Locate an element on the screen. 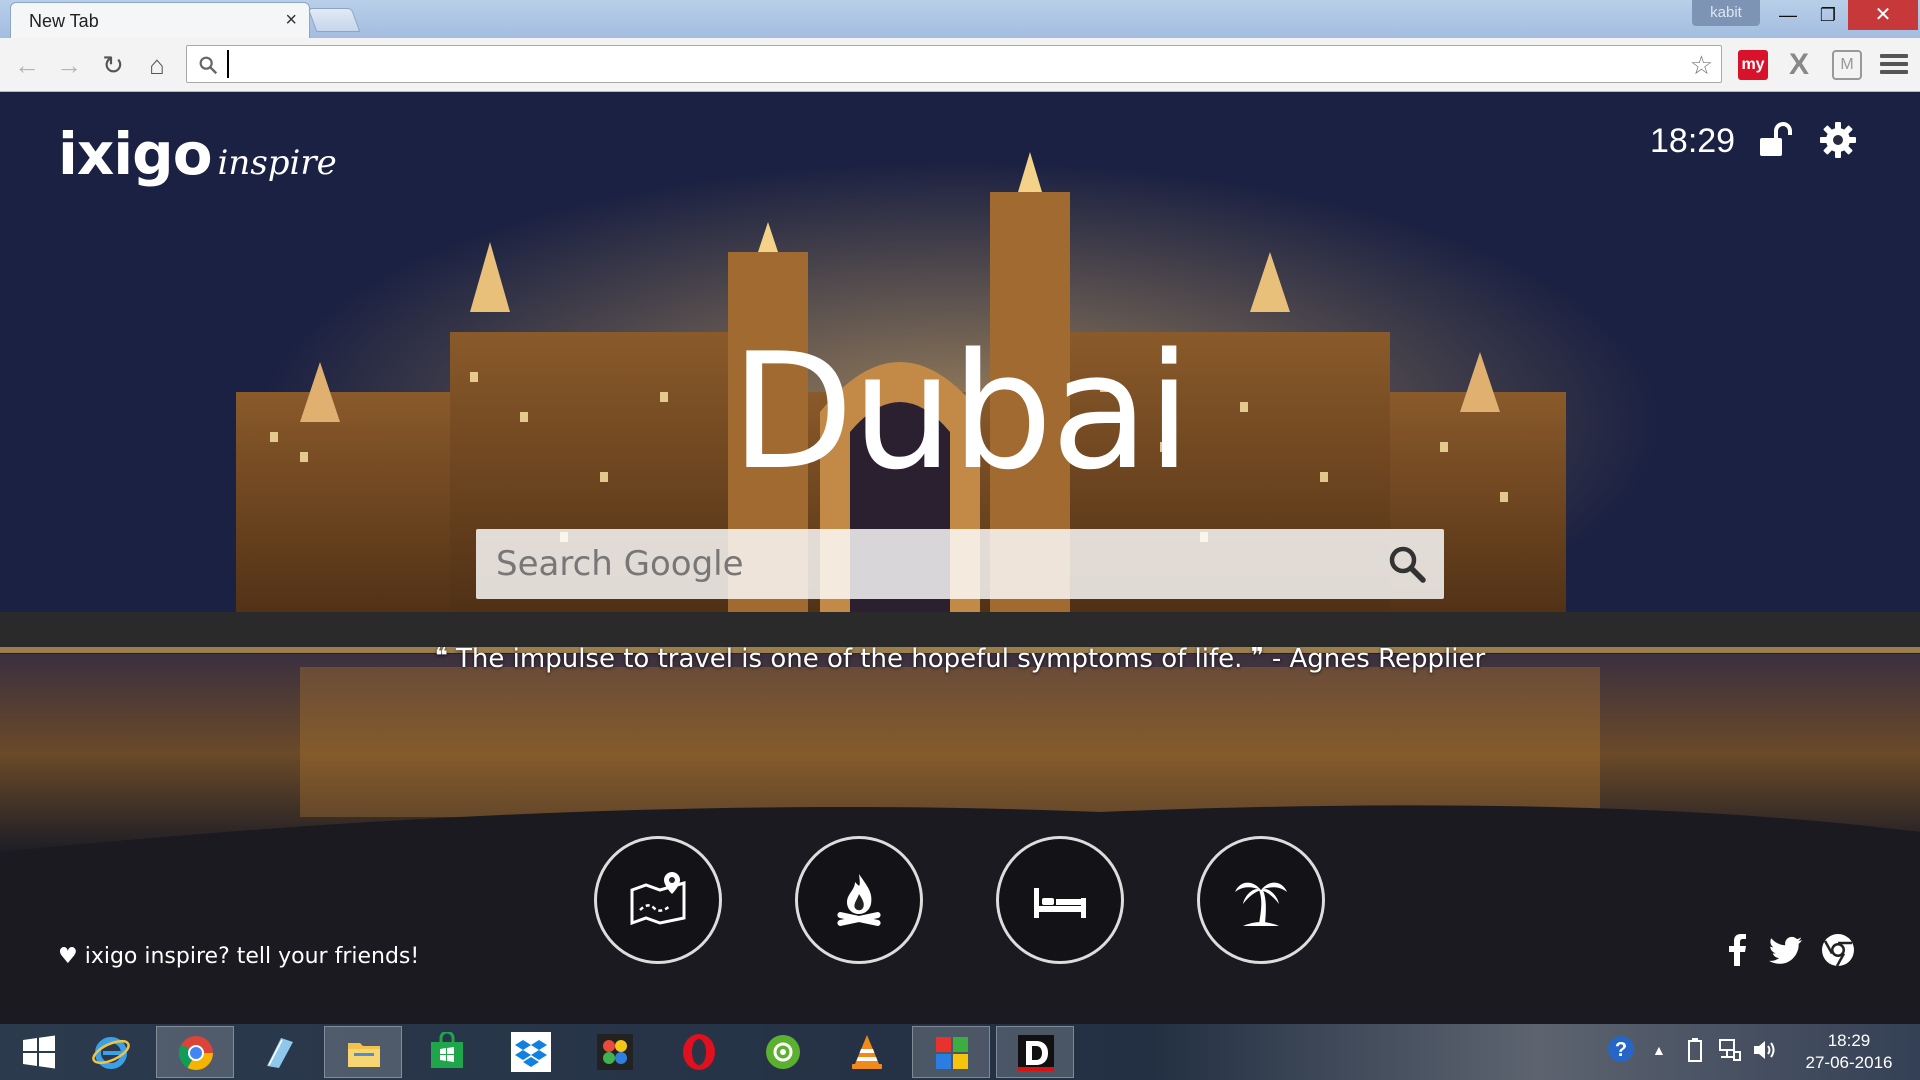 This screenshot has height=1080, width=1920. beach-button is located at coordinates (1261, 900).